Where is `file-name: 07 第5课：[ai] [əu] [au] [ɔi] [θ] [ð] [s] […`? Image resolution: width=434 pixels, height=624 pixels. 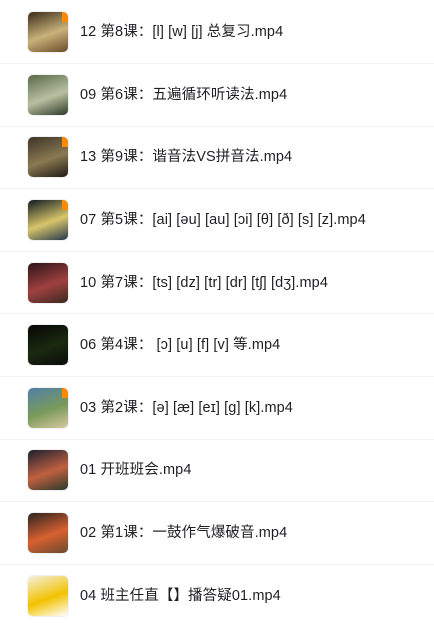
file-name: 07 第5课：[ai] [əu] [au] [ɔi] [θ] [ð] [s] [… is located at coordinates (223, 219).